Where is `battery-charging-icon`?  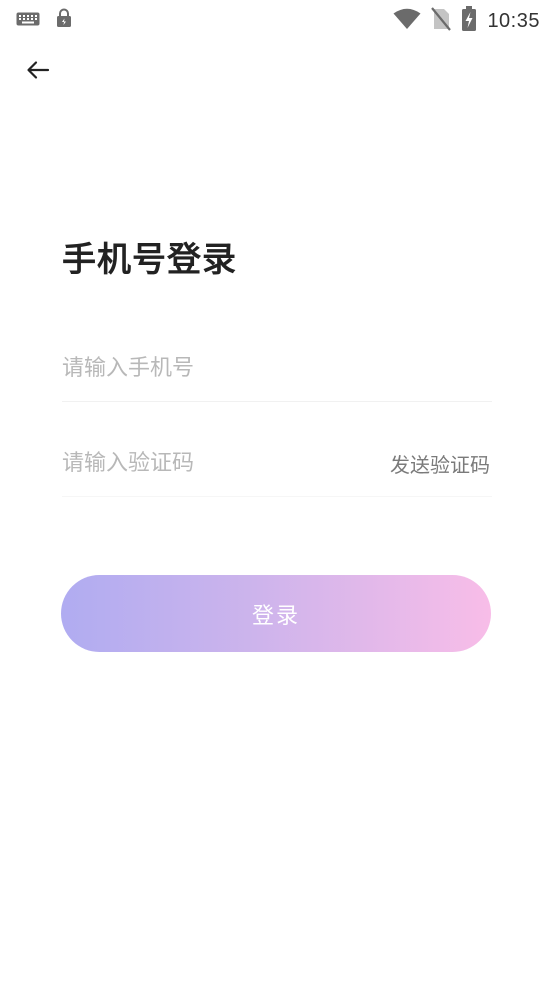
battery-charging-icon is located at coordinates (469, 21).